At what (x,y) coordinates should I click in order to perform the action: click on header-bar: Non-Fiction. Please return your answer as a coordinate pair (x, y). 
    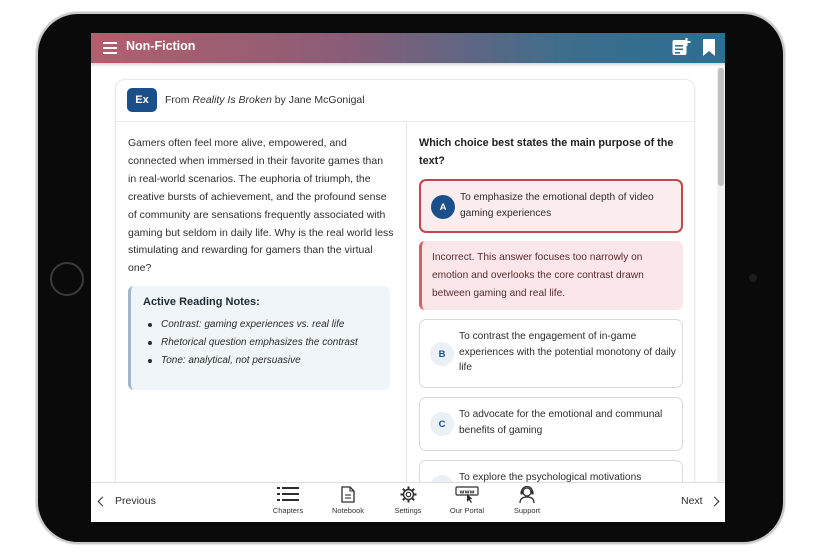
    Looking at the image, I should click on (408, 48).